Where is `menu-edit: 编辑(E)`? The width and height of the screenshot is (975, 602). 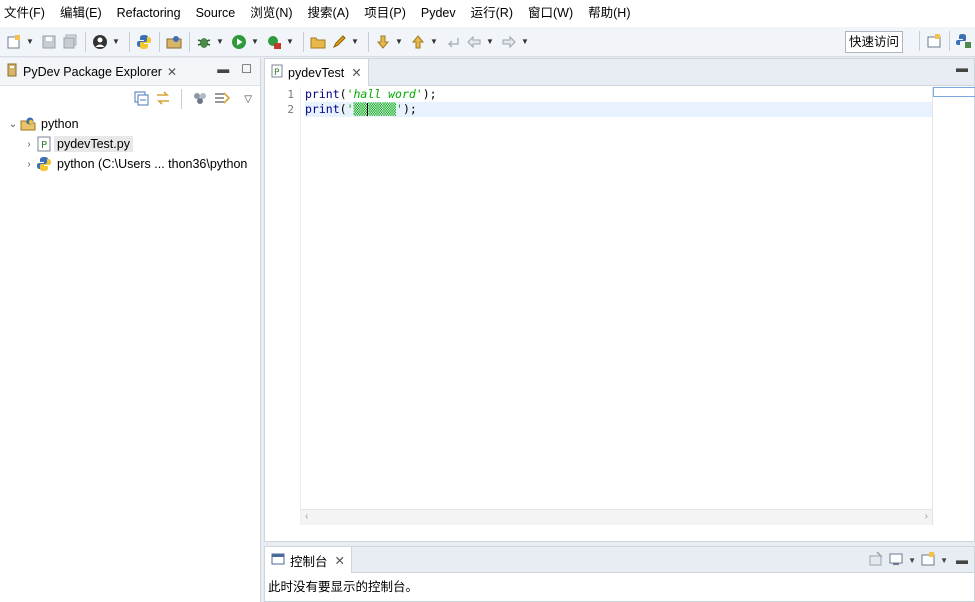
menu-edit: 编辑(E) is located at coordinates (84, 13).